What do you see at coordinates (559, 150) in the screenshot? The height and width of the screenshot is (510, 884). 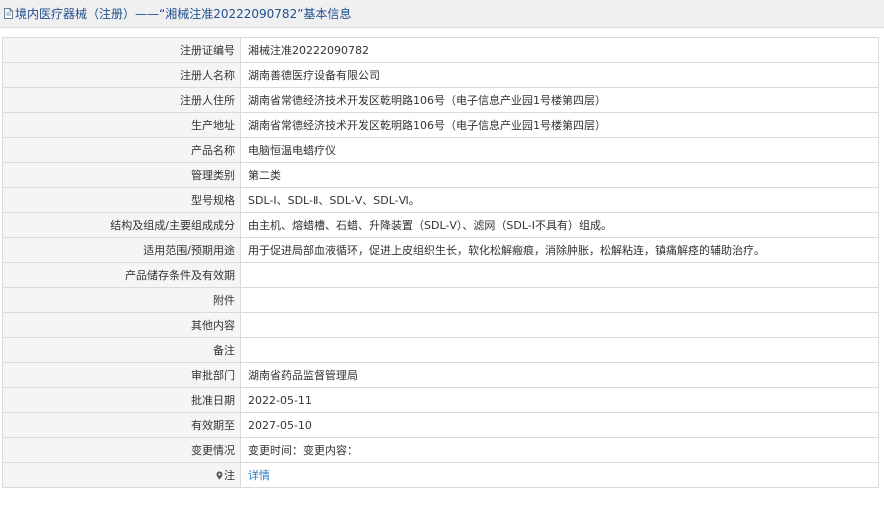 I see `row-value: 电脑恒温电蜡疗仪` at bounding box center [559, 150].